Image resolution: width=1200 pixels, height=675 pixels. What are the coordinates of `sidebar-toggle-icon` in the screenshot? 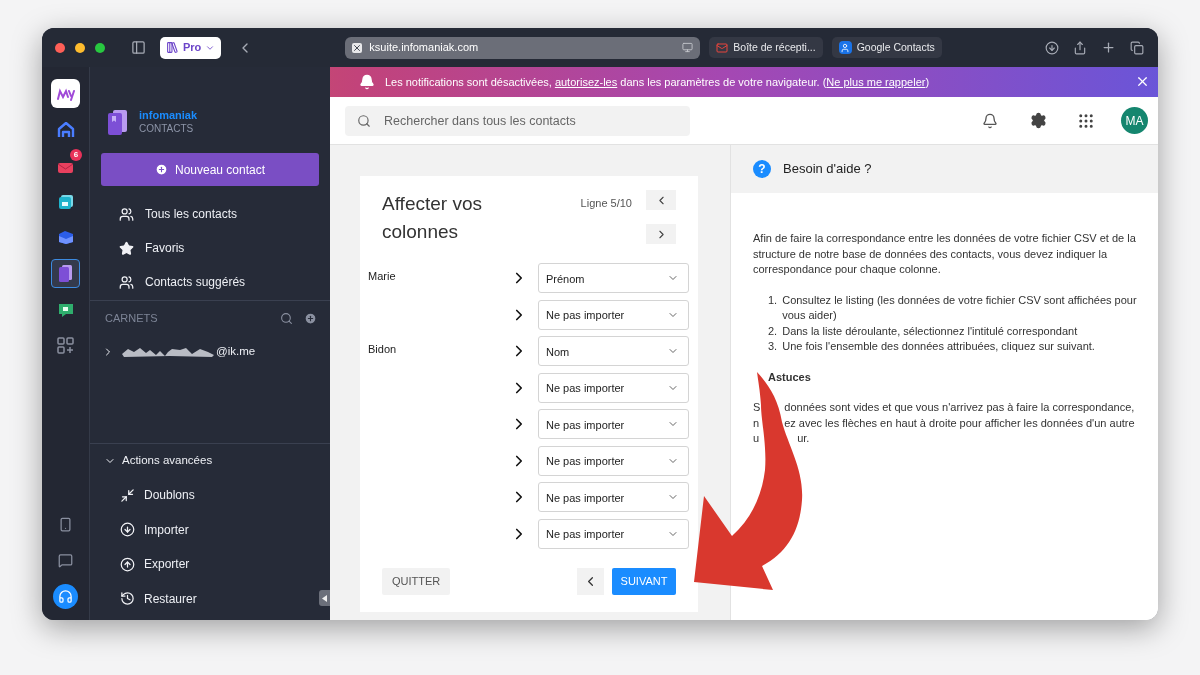 It's located at (138, 47).